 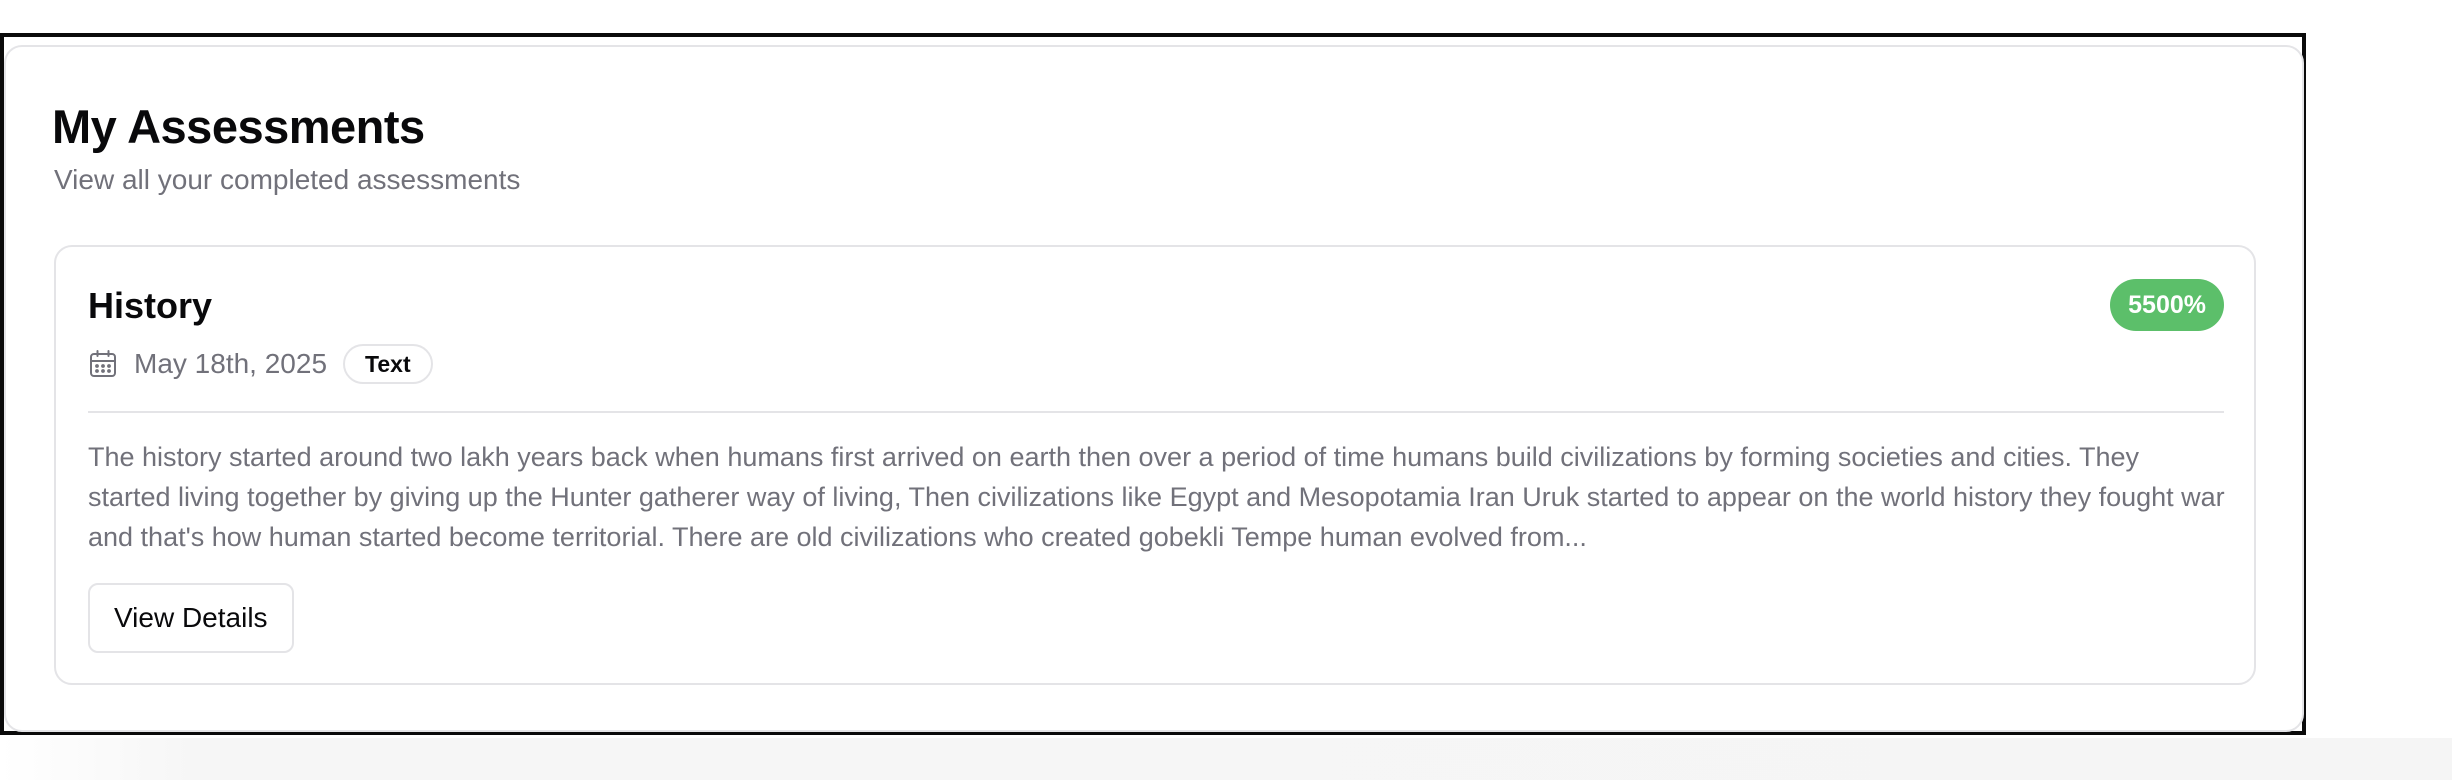 What do you see at coordinates (287, 179) in the screenshot?
I see `page-subtitle: View all your completed assessments` at bounding box center [287, 179].